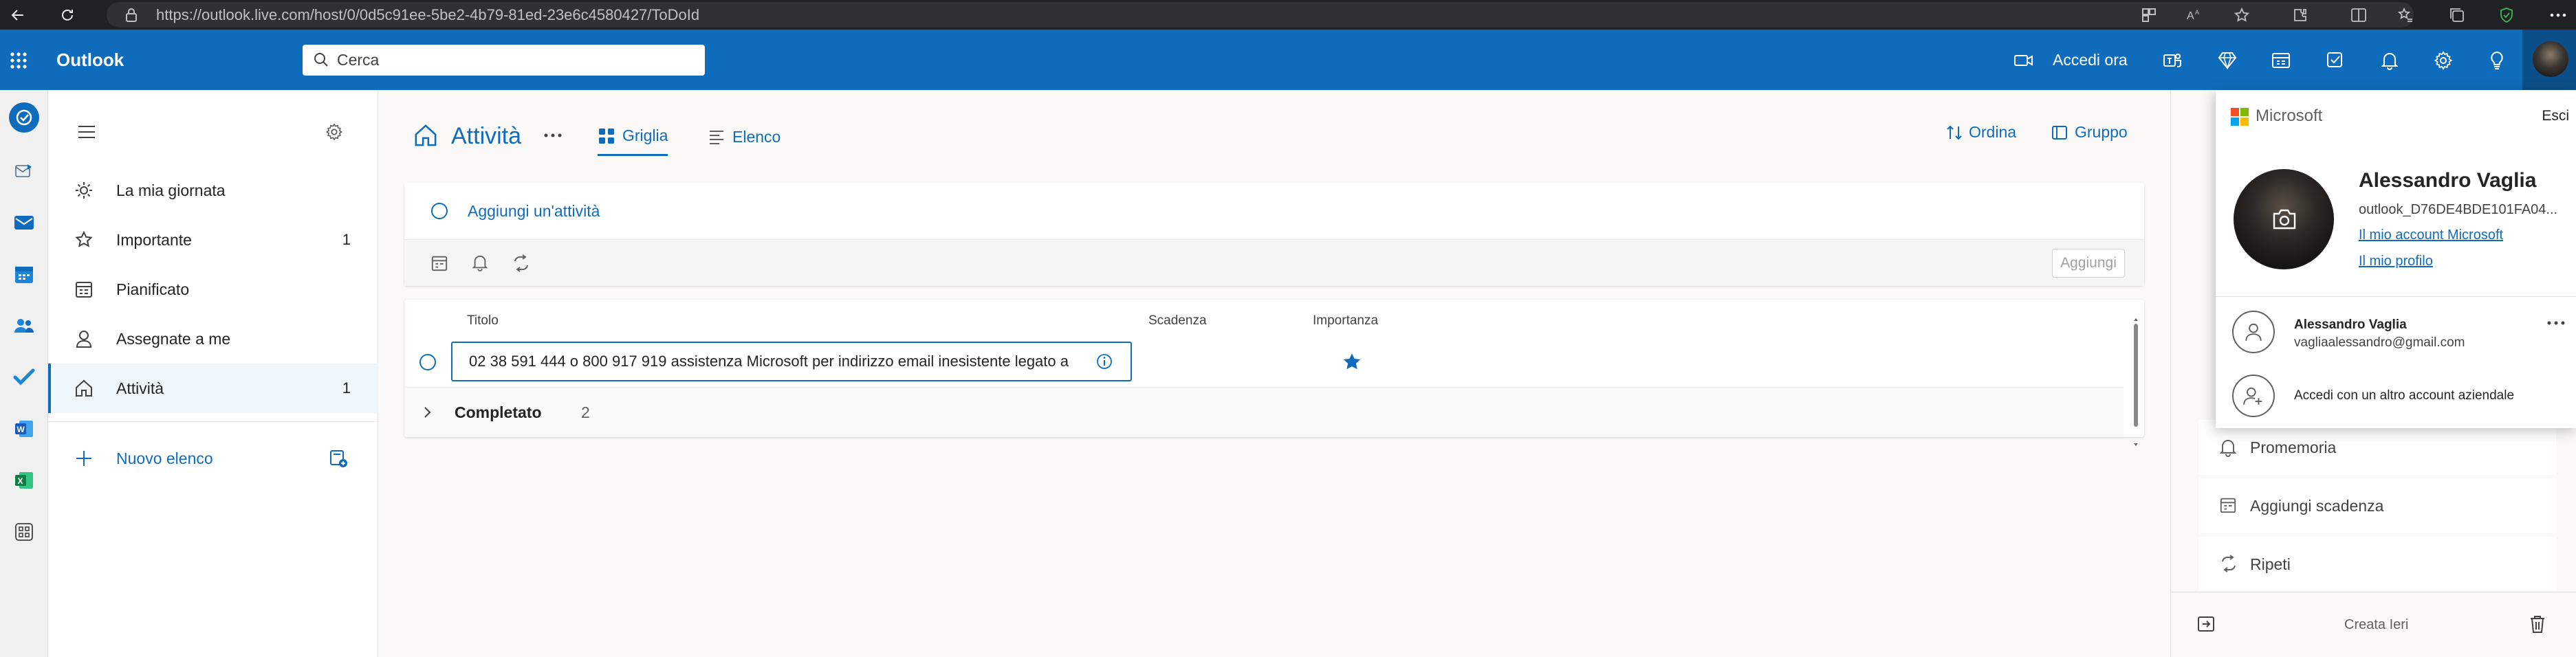  Describe the element at coordinates (2088, 263) in the screenshot. I see `add-button: Aggiungi` at that location.